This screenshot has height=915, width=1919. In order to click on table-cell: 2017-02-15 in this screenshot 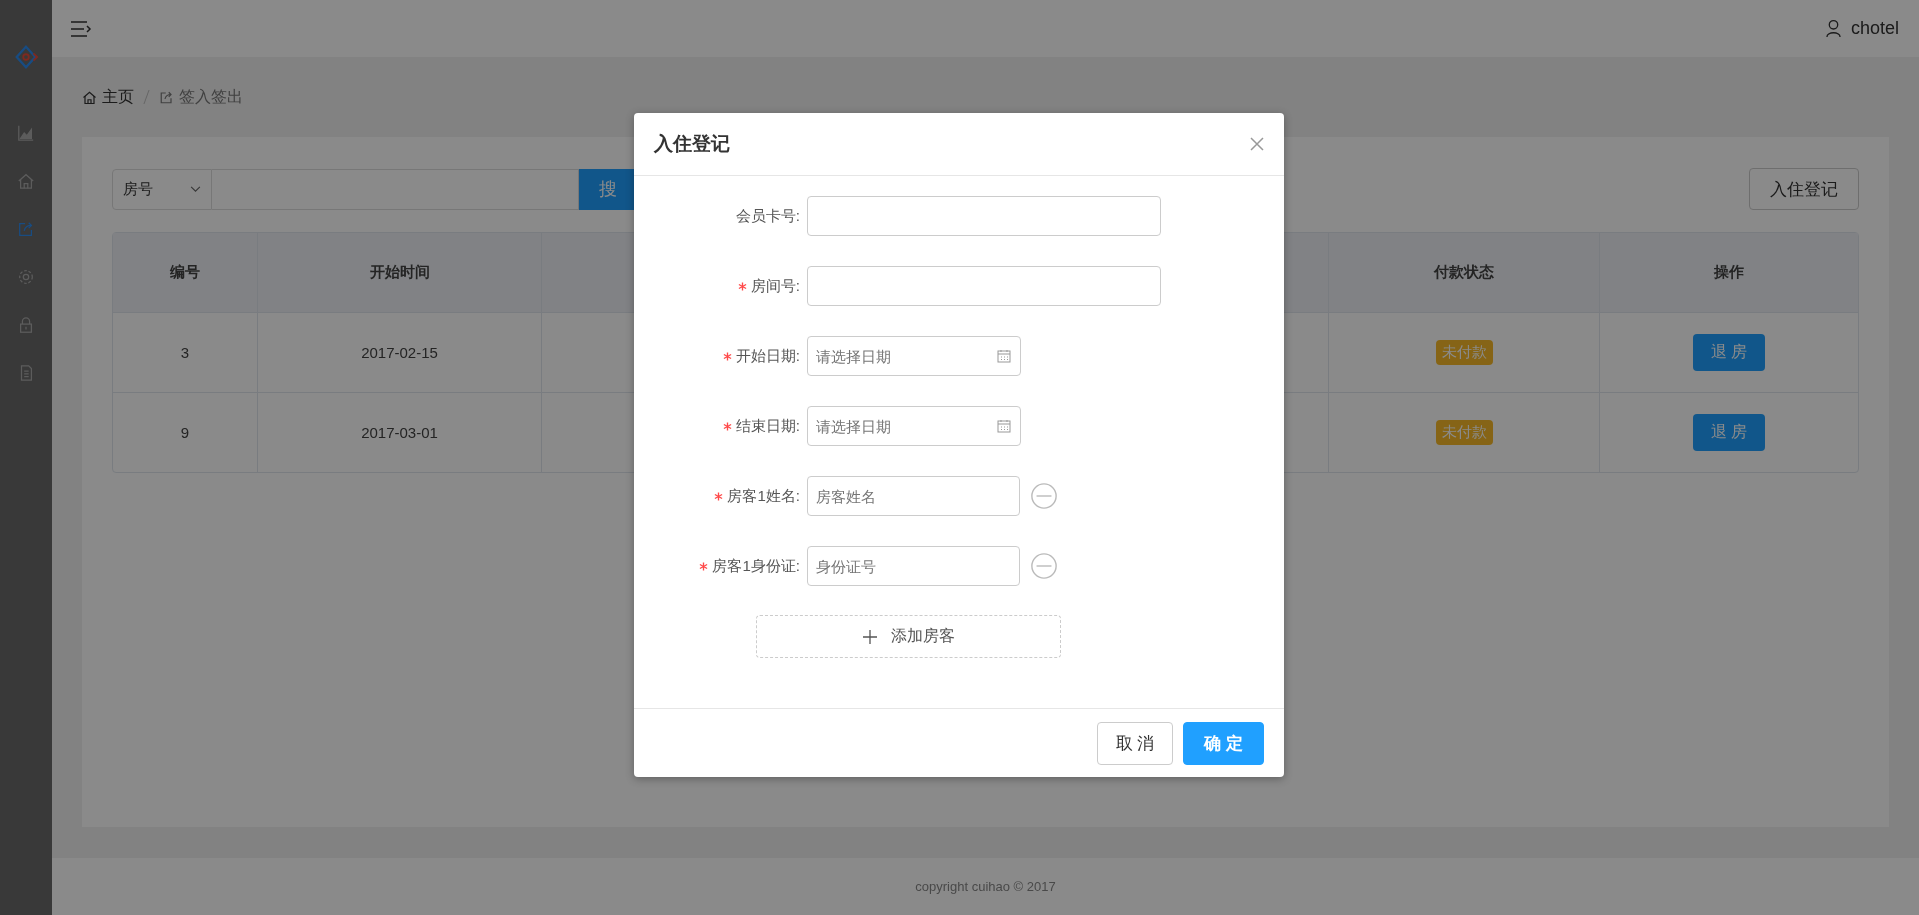, I will do `click(399, 352)`.